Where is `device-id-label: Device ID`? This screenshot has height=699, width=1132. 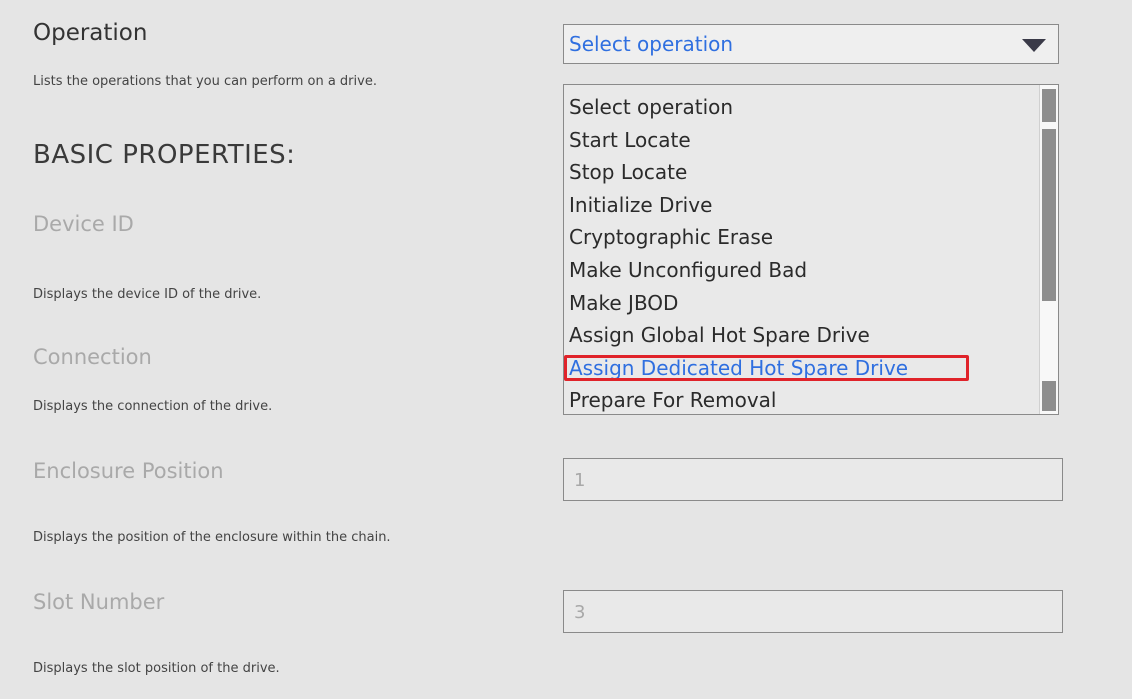
device-id-label: Device ID is located at coordinates (83, 224).